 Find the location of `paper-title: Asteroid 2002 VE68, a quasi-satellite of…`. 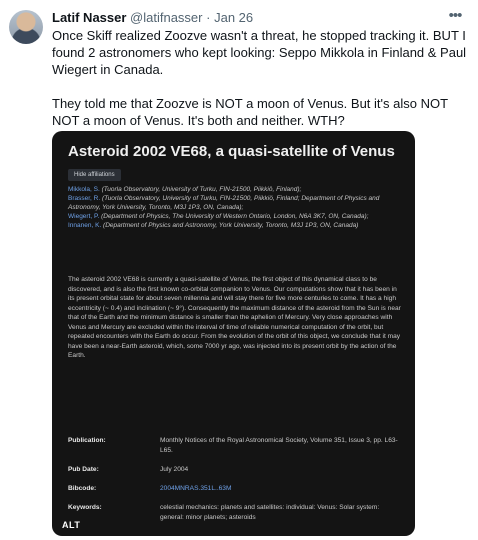

paper-title: Asteroid 2002 VE68, a quasi-satellite of… is located at coordinates (231, 151).